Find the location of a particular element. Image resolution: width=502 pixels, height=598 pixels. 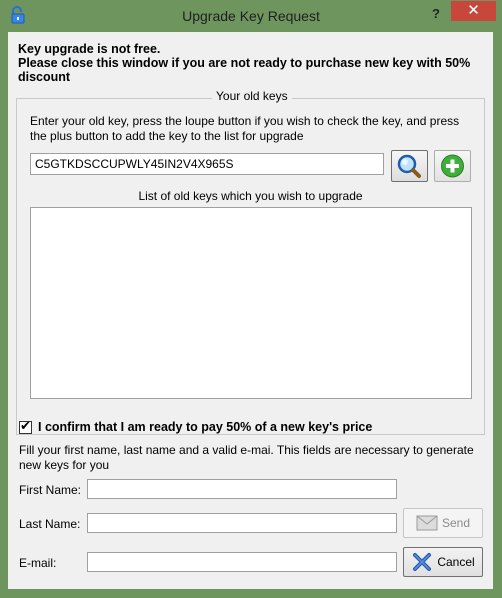

first-name-field is located at coordinates (242, 489).